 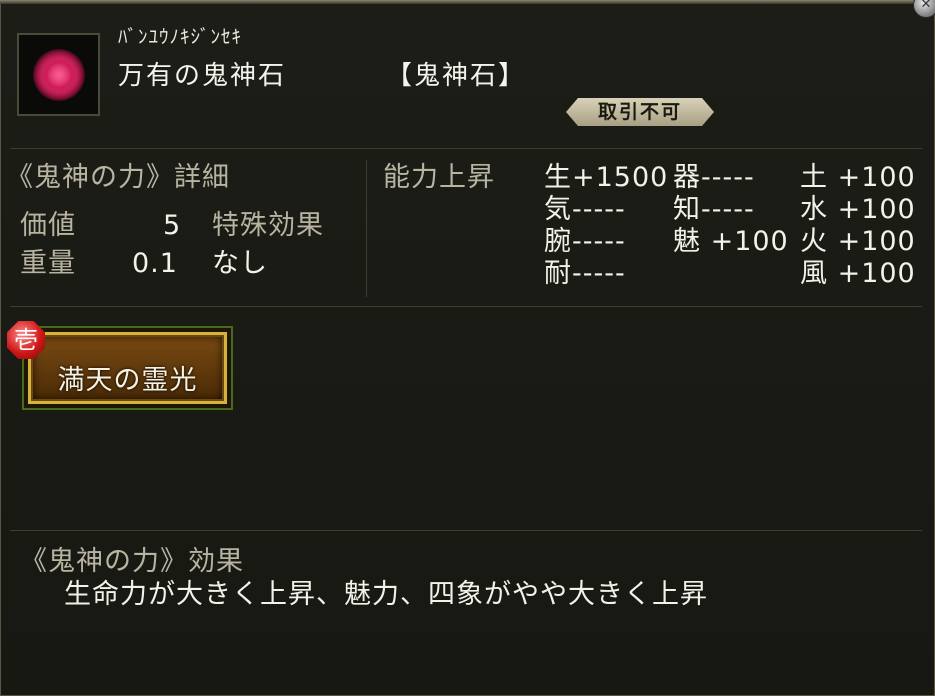 I want to click on divider-vertical, so click(x=366, y=228).